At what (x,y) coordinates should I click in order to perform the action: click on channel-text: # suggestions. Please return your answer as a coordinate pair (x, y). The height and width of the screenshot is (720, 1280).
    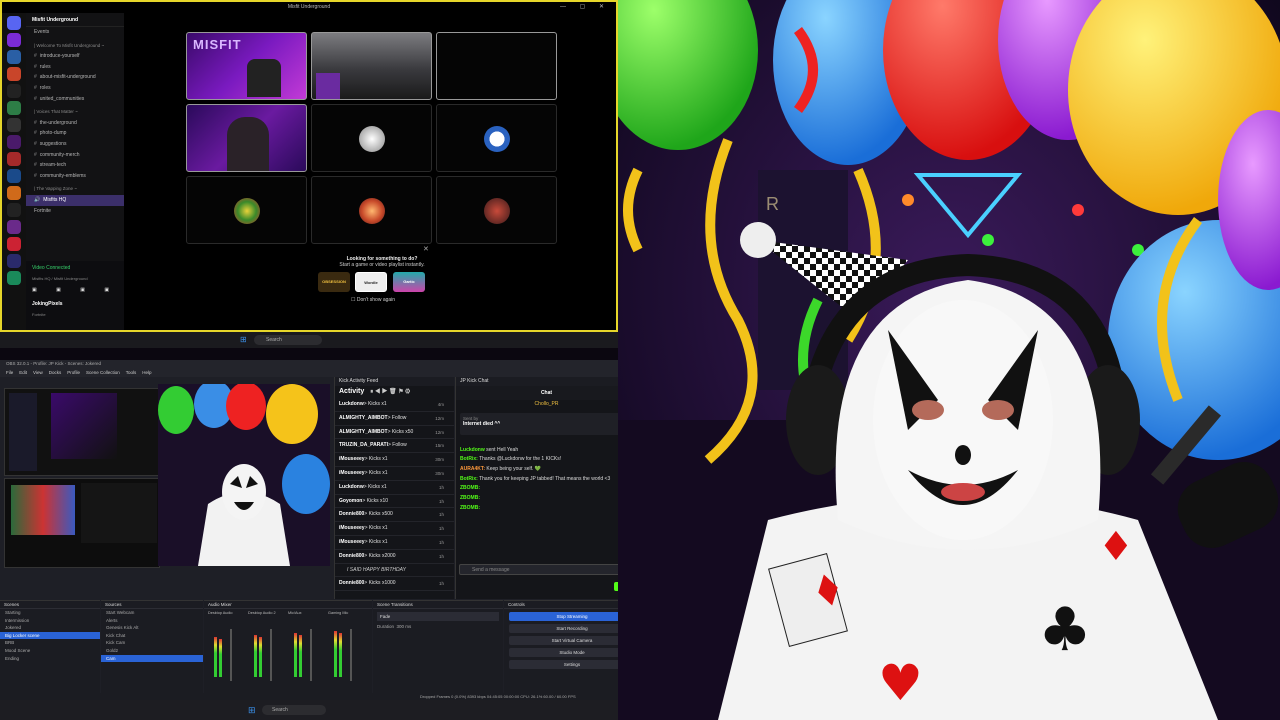
    Looking at the image, I should click on (75, 144).